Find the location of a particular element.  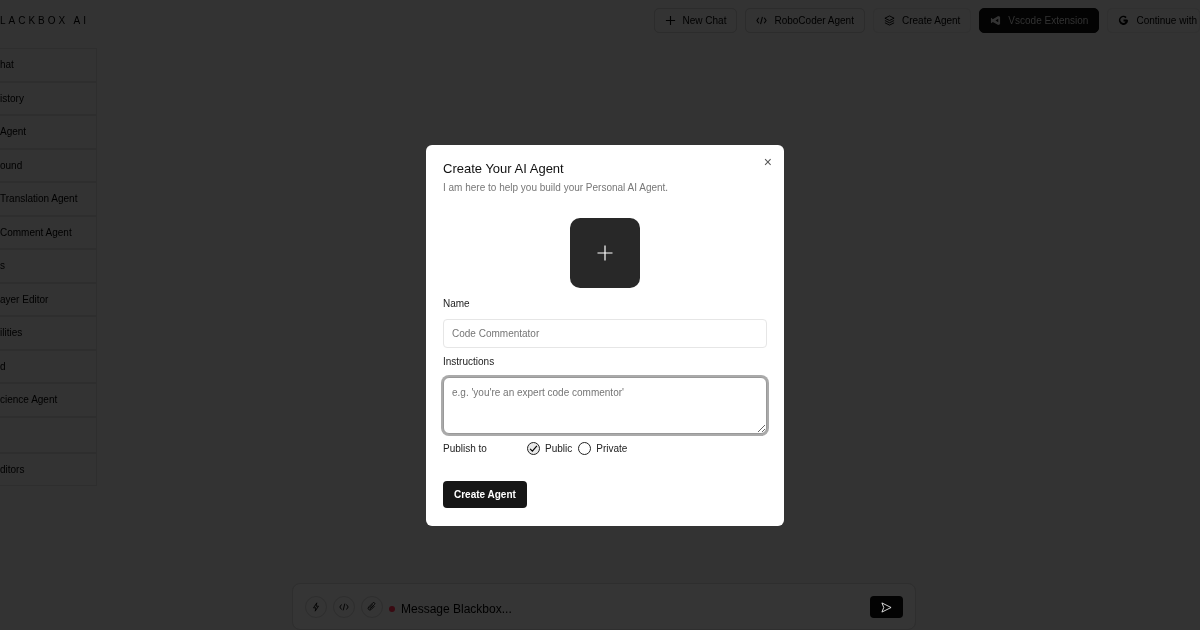

field-label: Name is located at coordinates (457, 303).